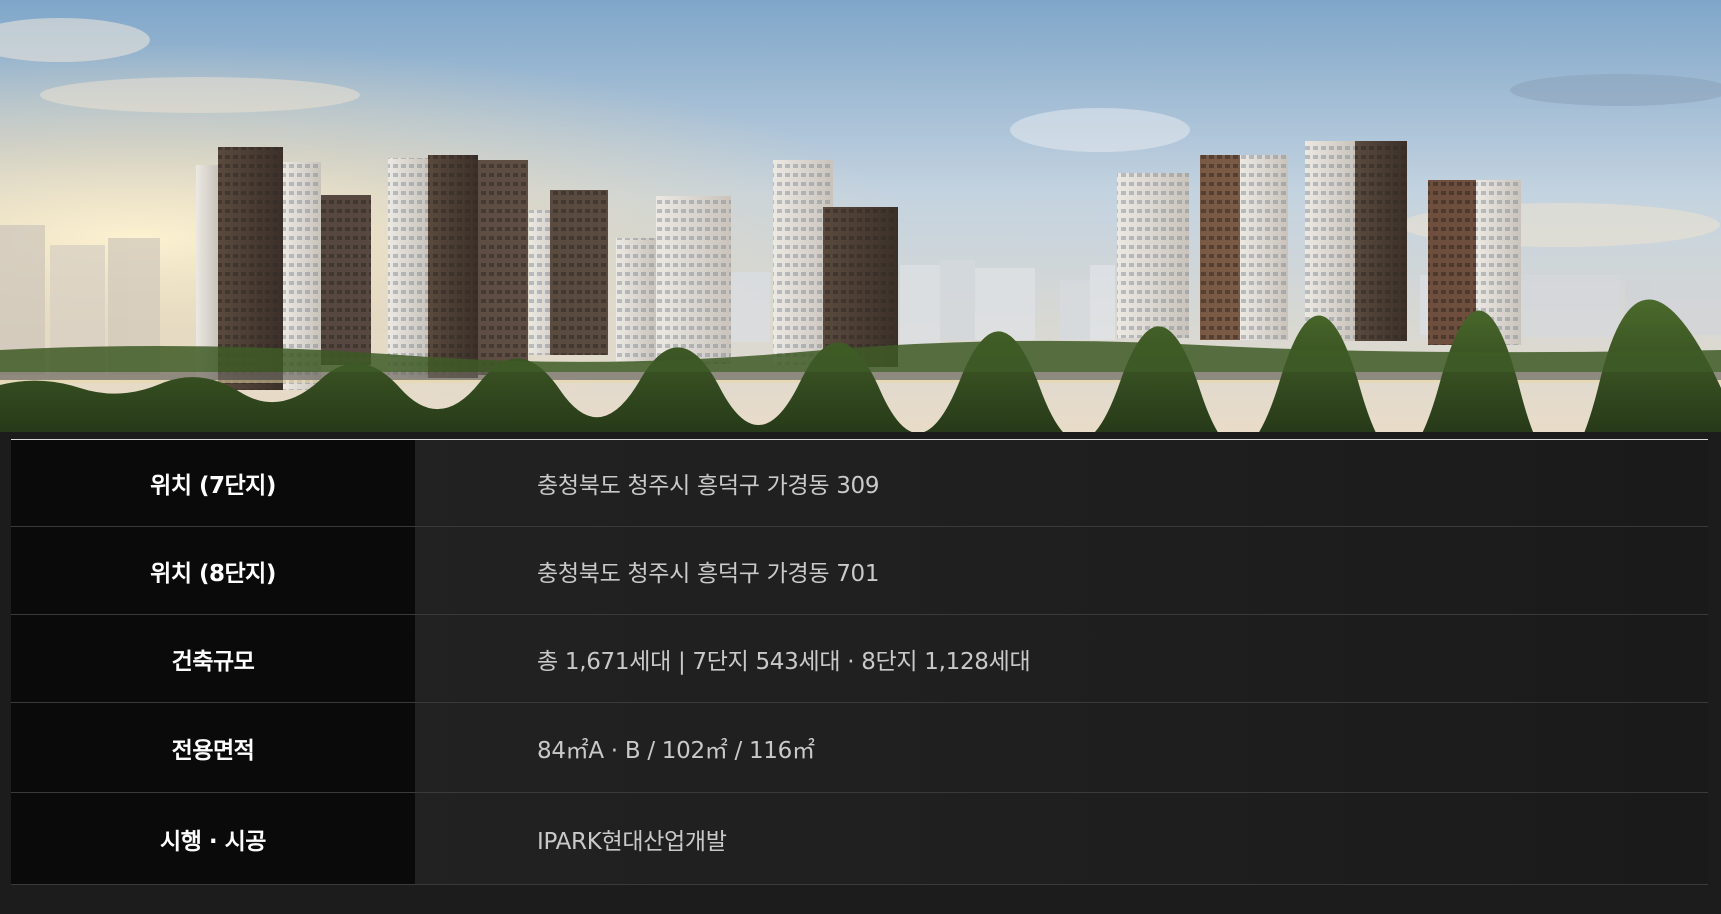 This screenshot has height=914, width=1721. I want to click on info-row-location-7: 위치 (7단지) 충청북도 청주시 흥덕구 가경동 309, so click(859, 483).